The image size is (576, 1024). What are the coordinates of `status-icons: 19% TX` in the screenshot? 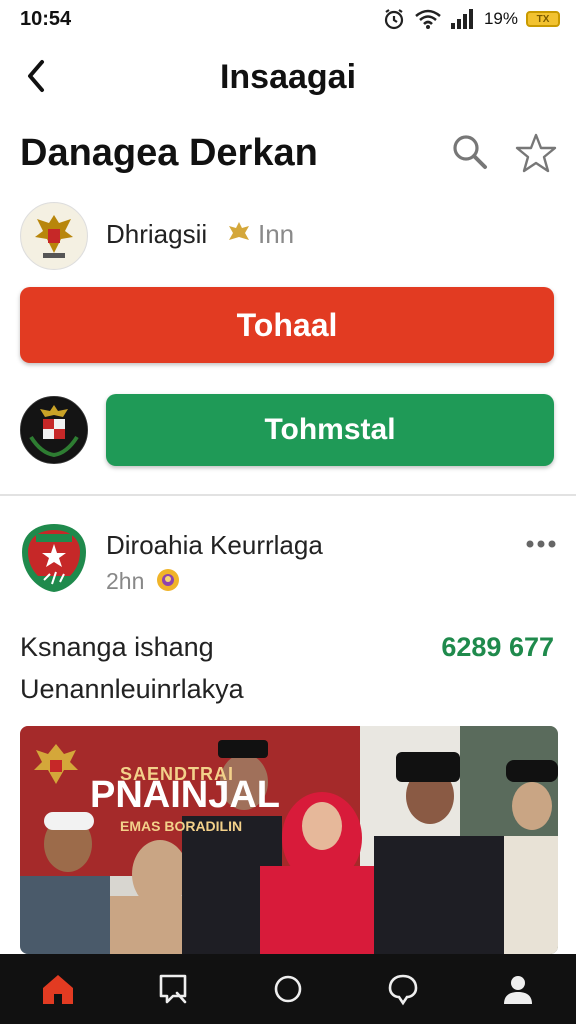 It's located at (471, 19).